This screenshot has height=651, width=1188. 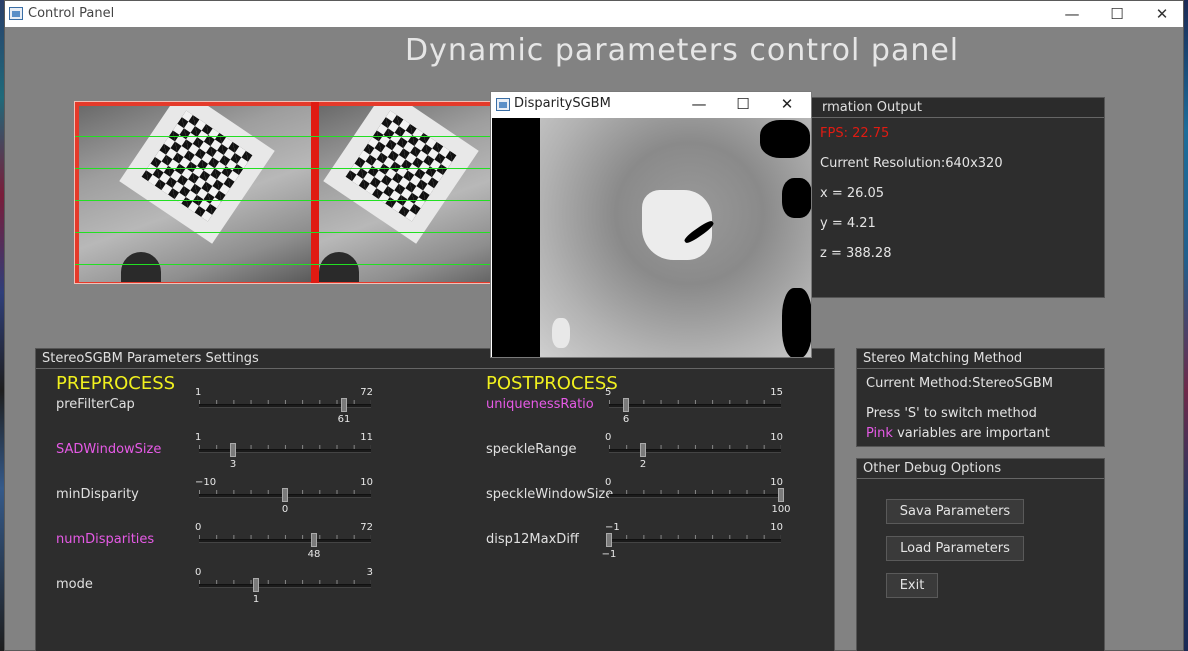 What do you see at coordinates (911, 163) in the screenshot?
I see `resolution-readout: Current Resolution:640x320` at bounding box center [911, 163].